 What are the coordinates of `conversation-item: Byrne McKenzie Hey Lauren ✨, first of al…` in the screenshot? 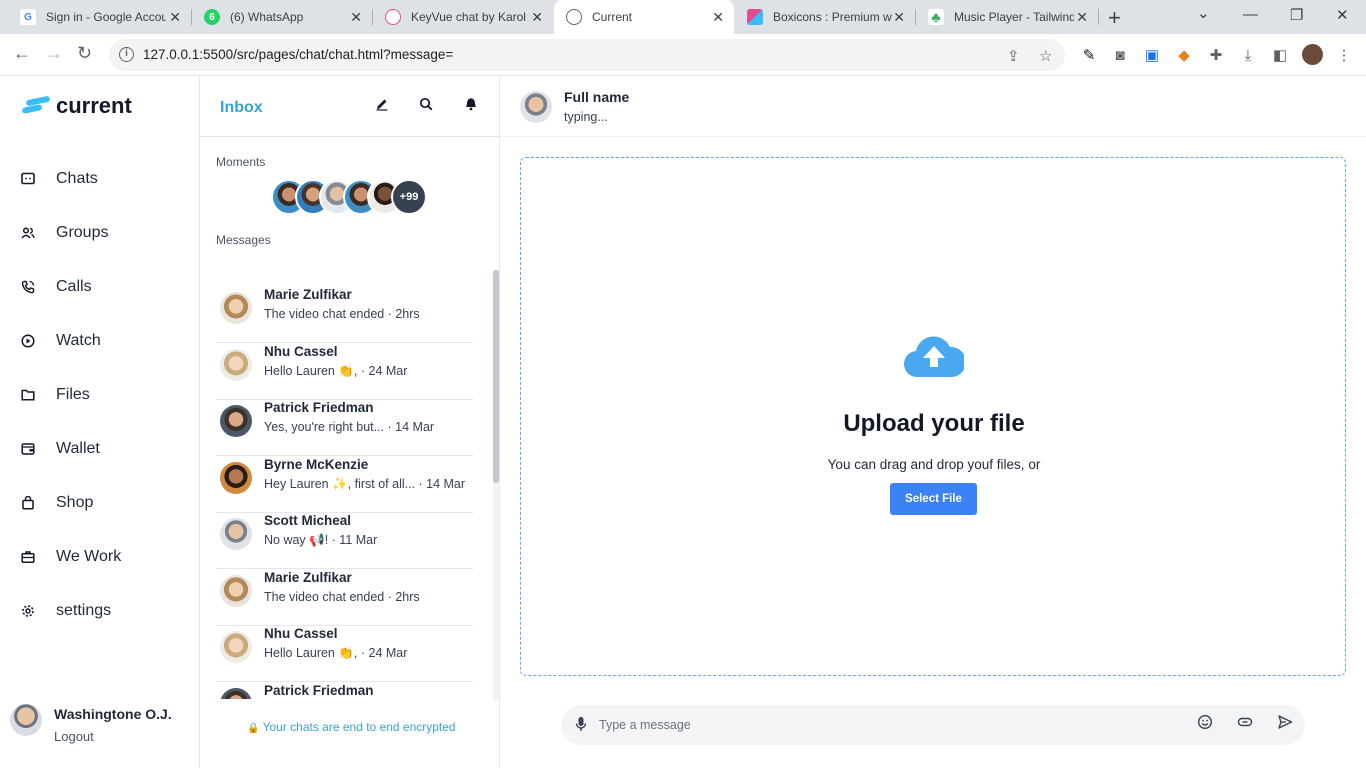 It's located at (344, 485).